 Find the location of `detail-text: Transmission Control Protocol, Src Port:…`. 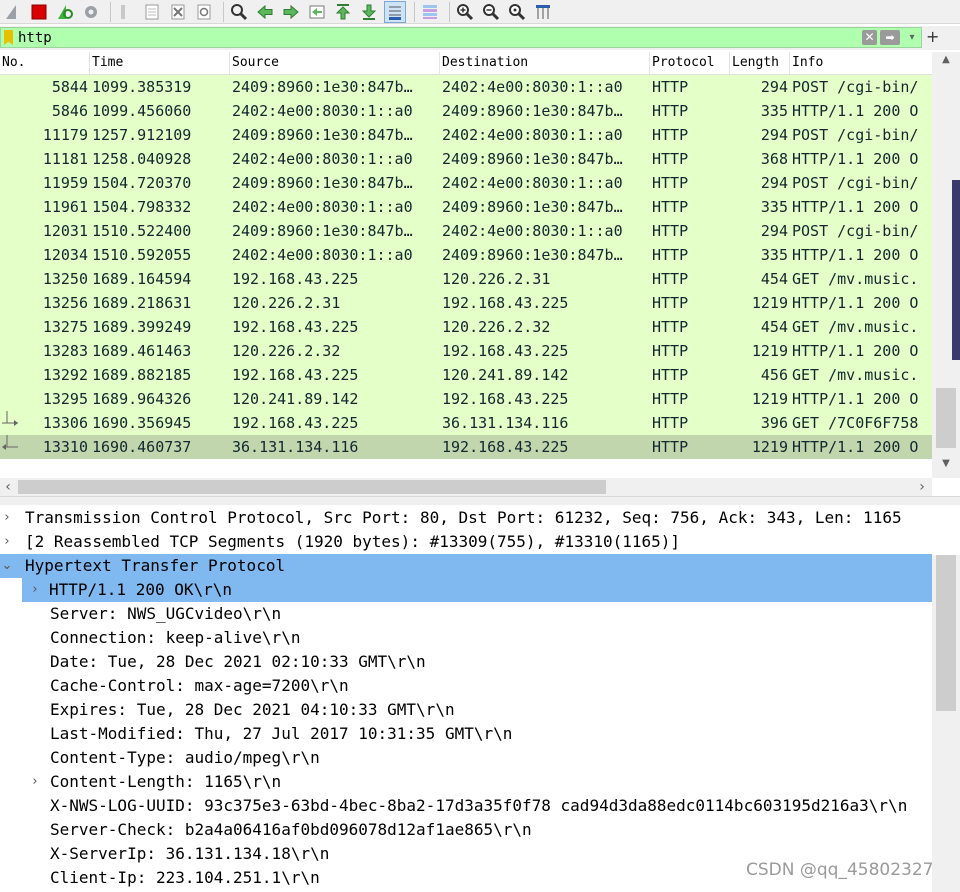

detail-text: Transmission Control Protocol, Src Port:… is located at coordinates (463, 517).